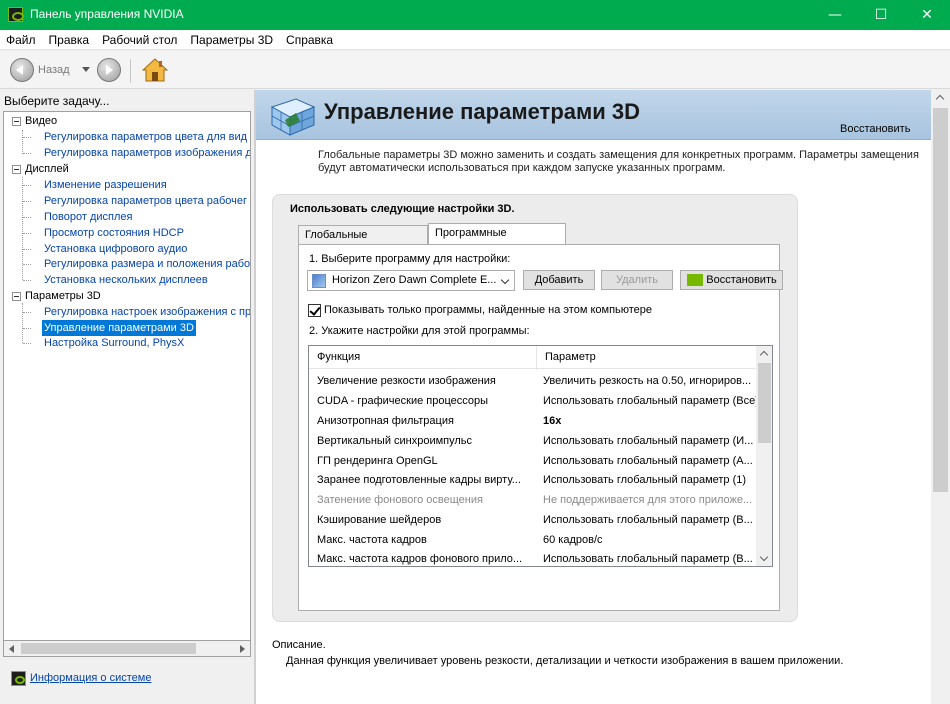 This screenshot has width=950, height=704. Describe the element at coordinates (395, 441) in the screenshot. I see `setting-function: Вертикальный синхроимпульс` at that location.